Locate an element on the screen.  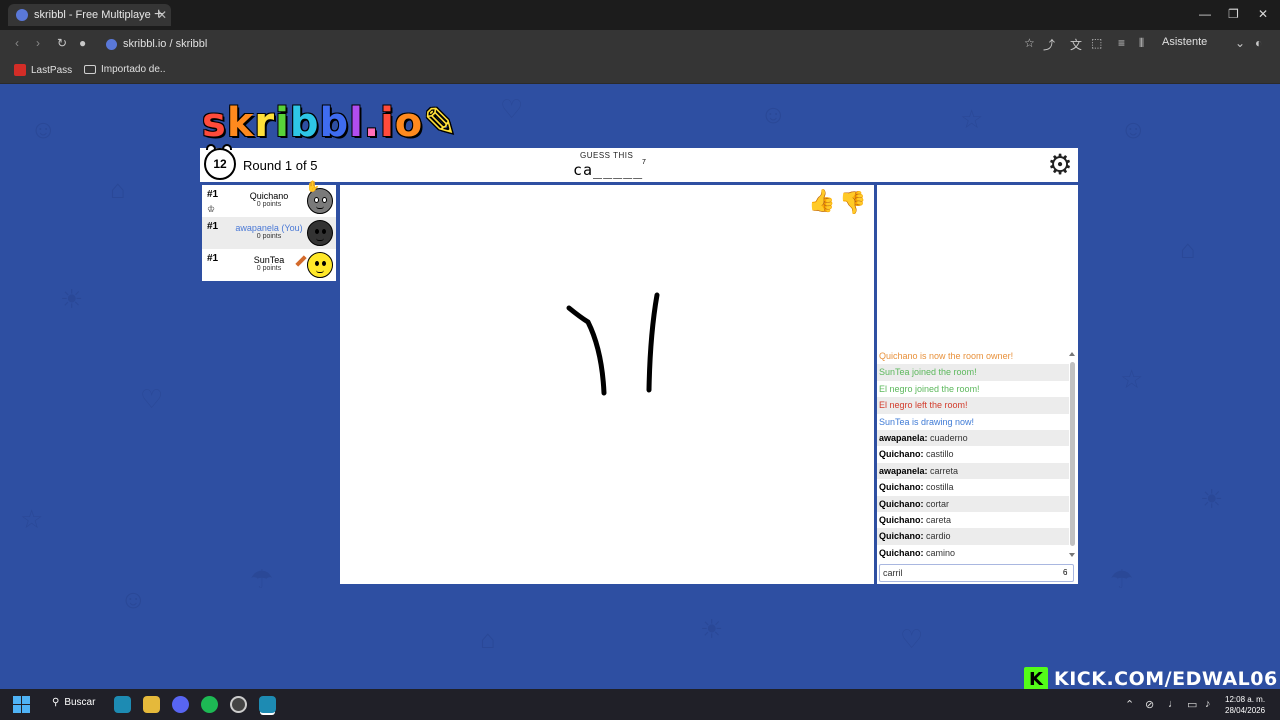
system-message: SunTea joined the room! is located at coordinates (928, 372).